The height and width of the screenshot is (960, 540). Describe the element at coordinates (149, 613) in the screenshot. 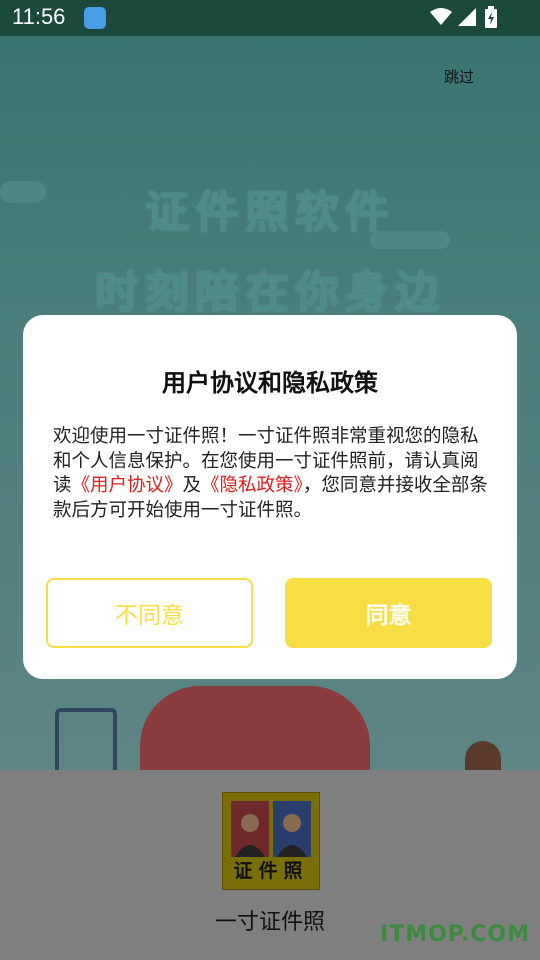

I see `disagree-button: 不同意` at that location.